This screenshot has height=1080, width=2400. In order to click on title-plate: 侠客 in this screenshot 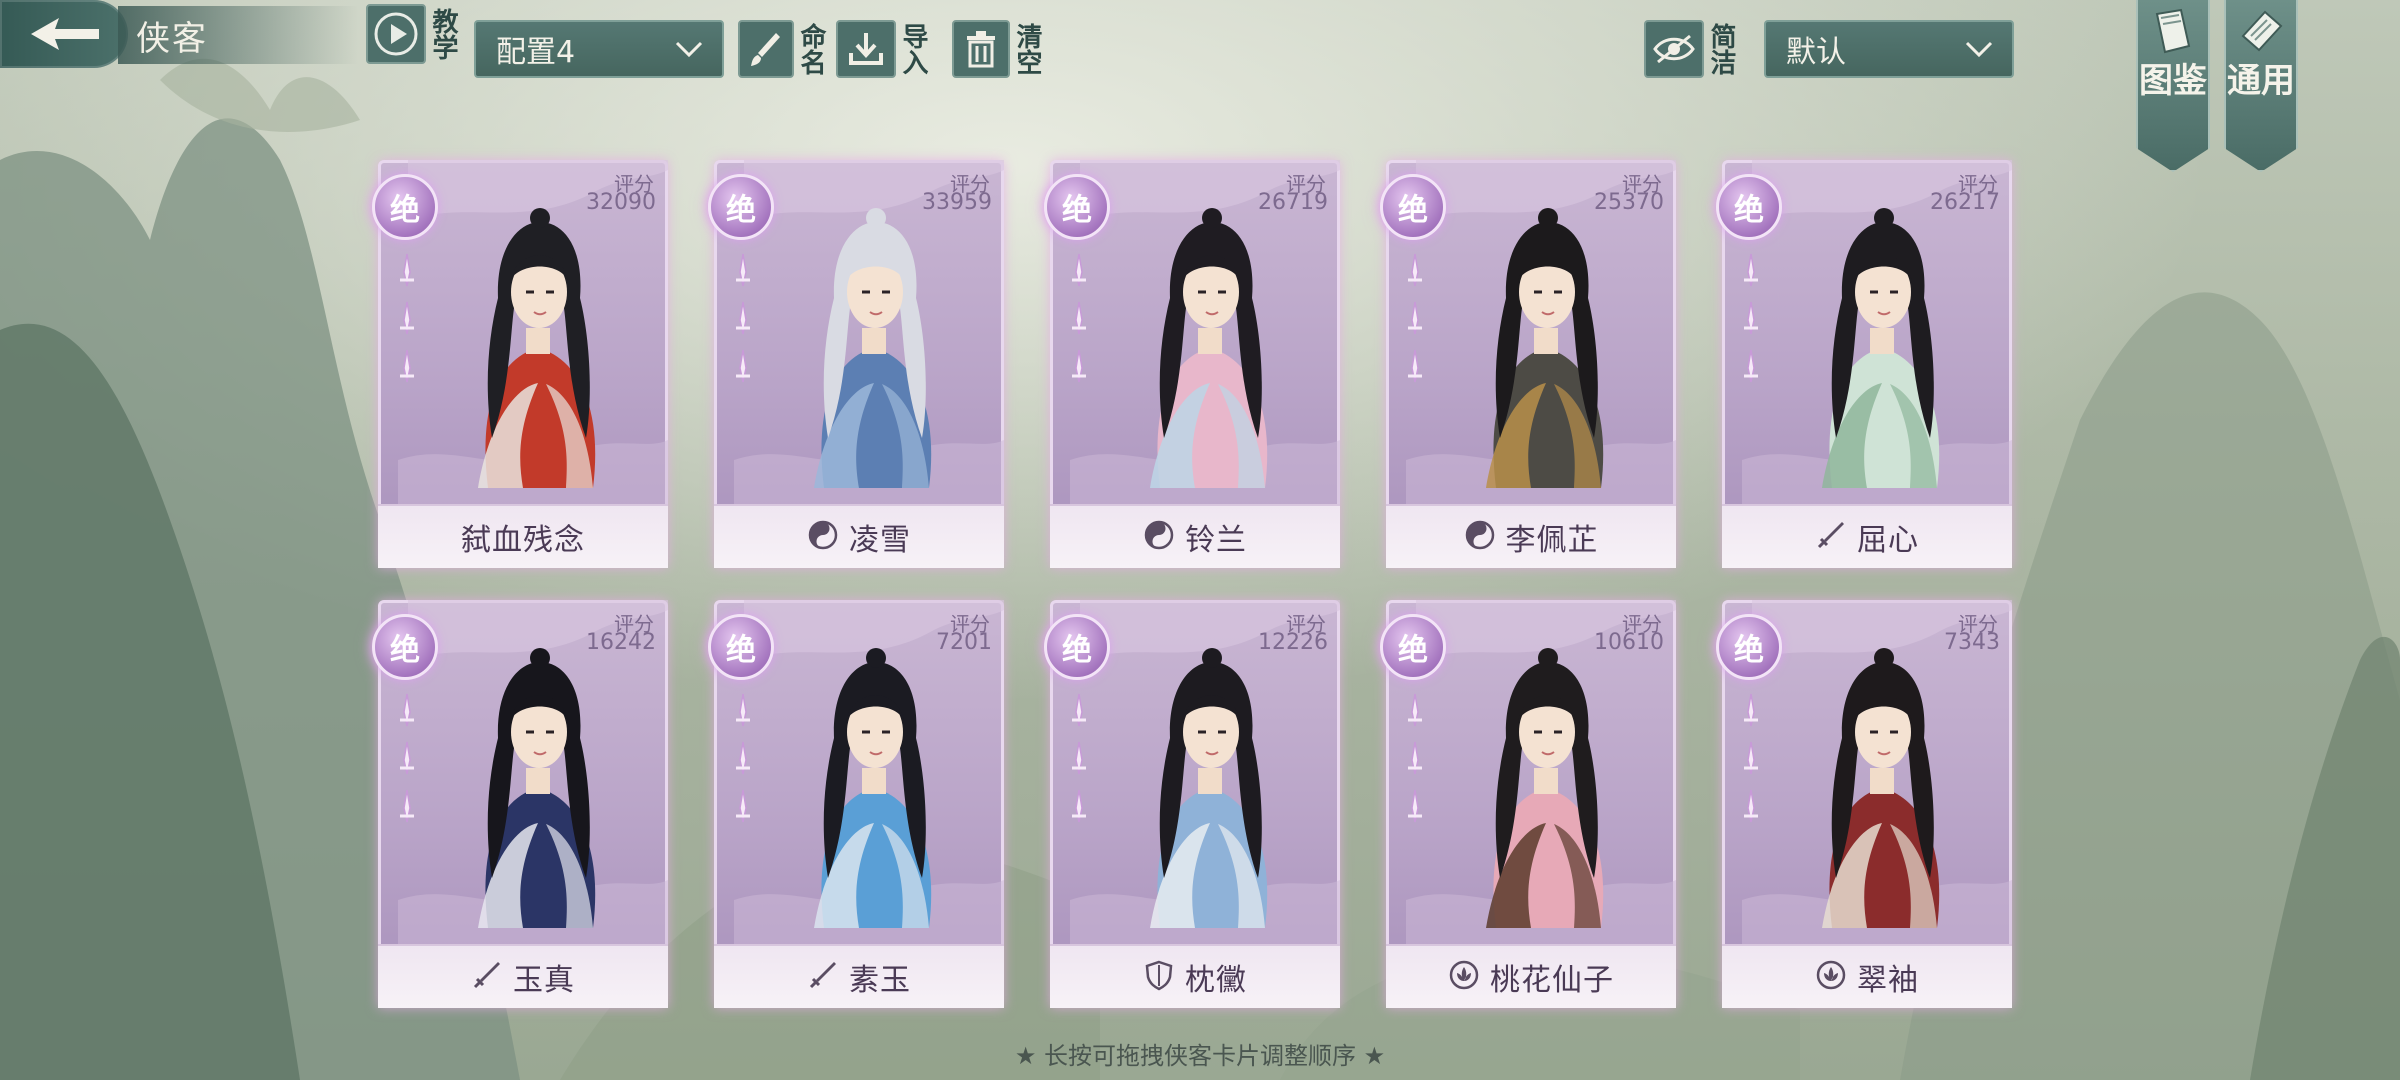, I will do `click(238, 35)`.